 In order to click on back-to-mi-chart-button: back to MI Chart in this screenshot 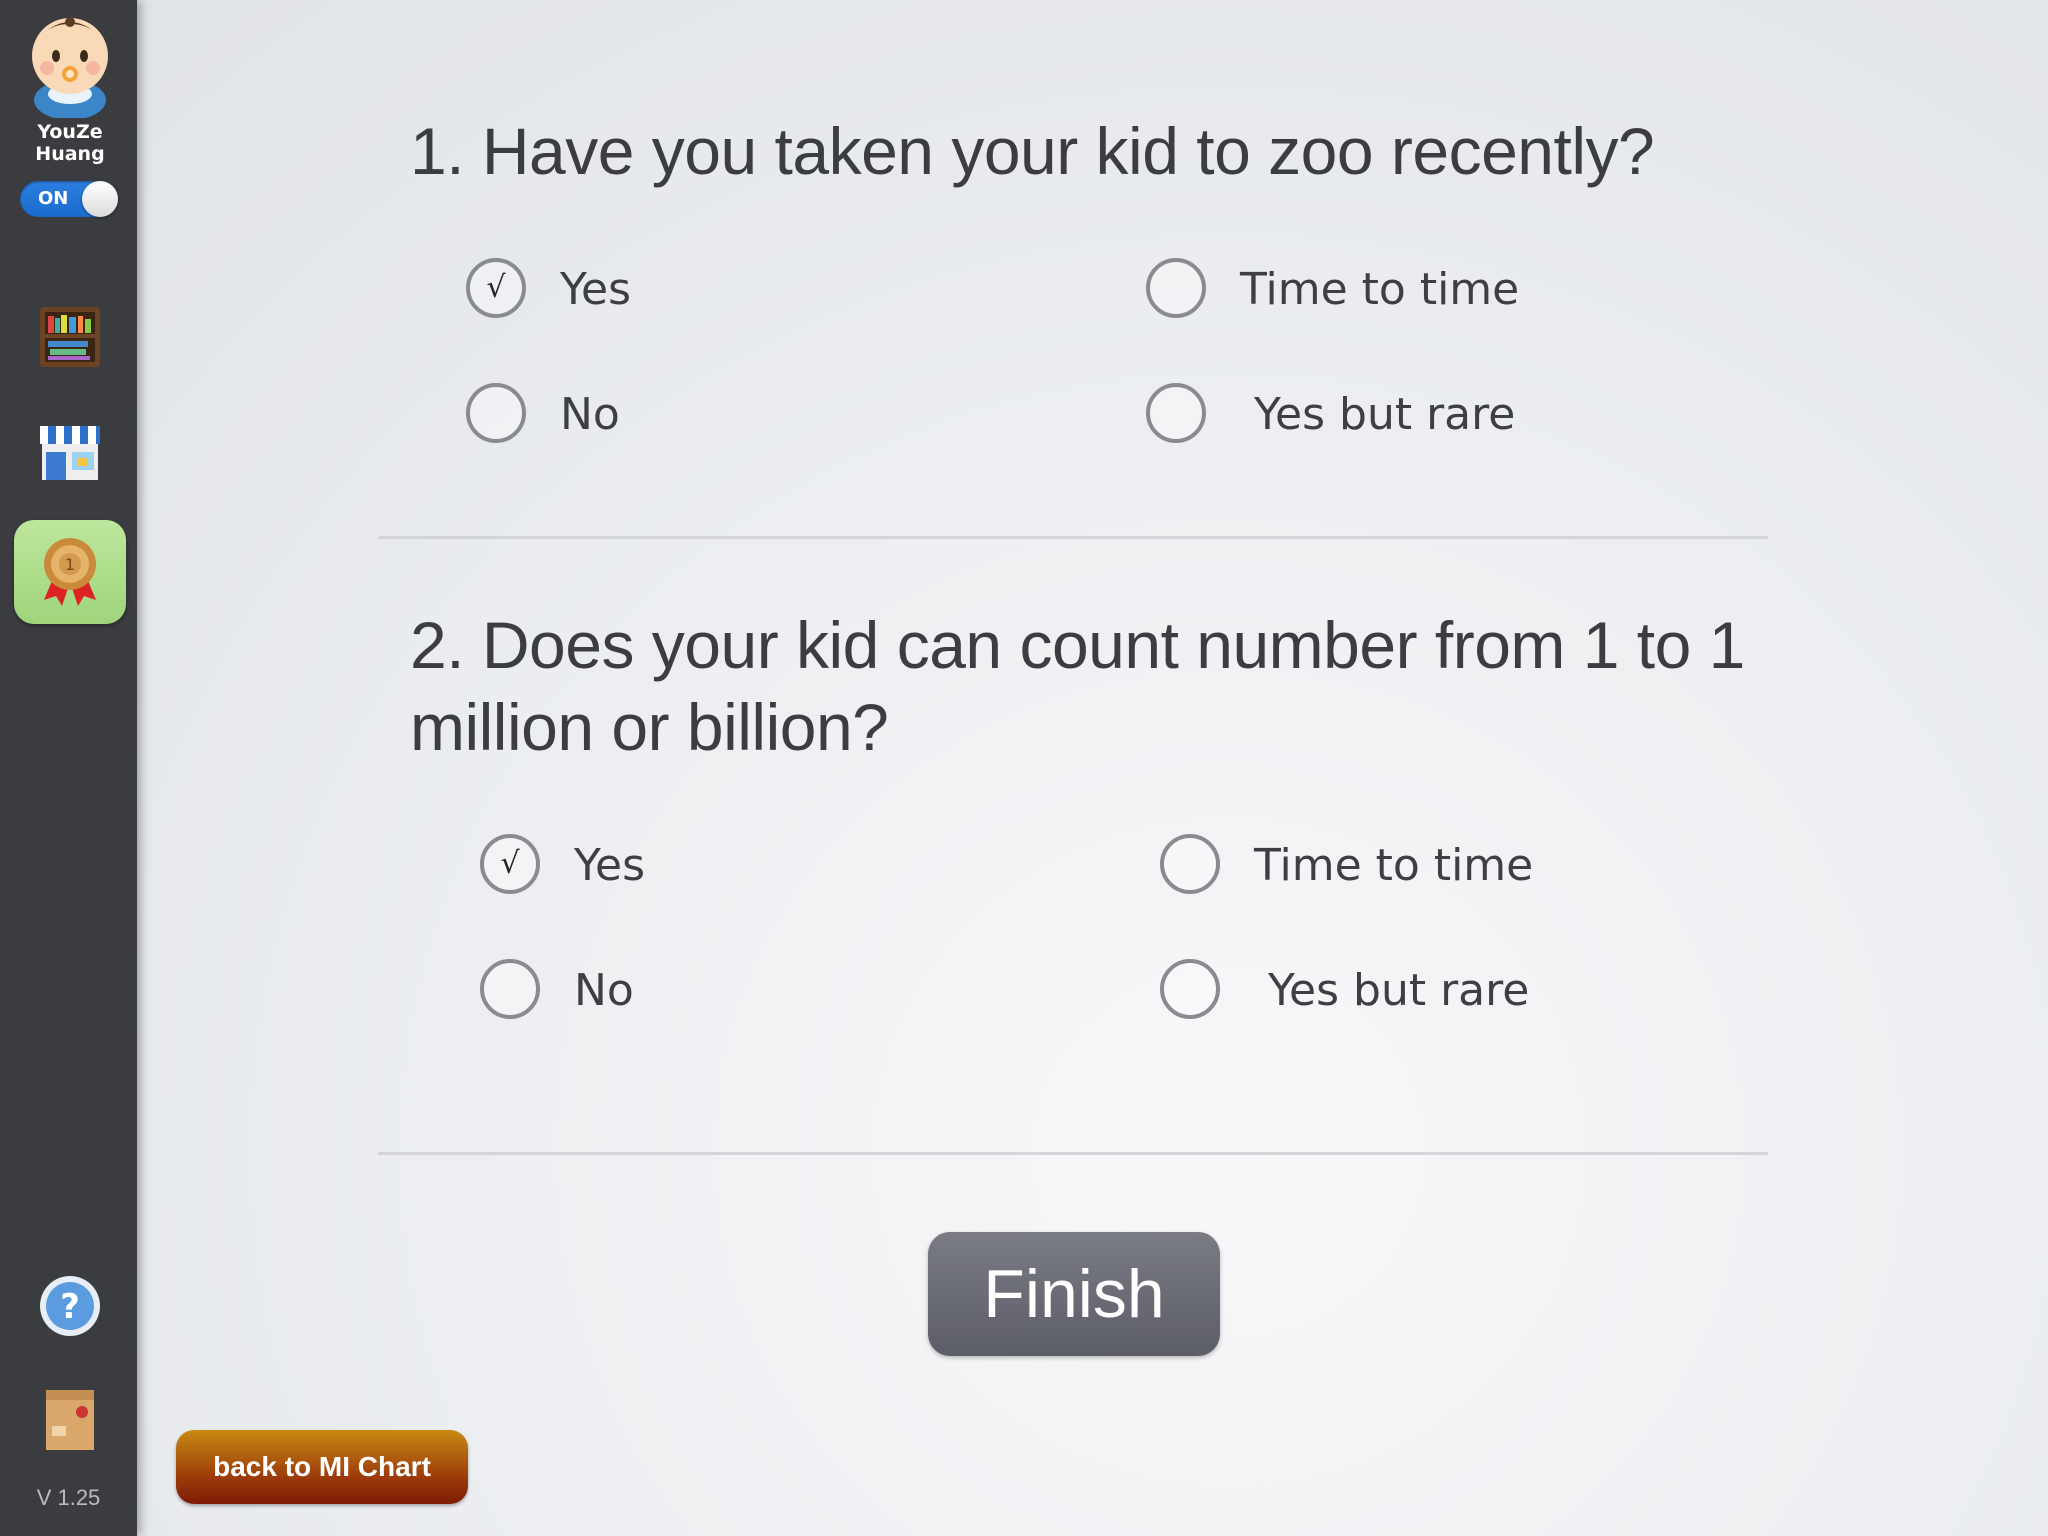, I will do `click(322, 1467)`.